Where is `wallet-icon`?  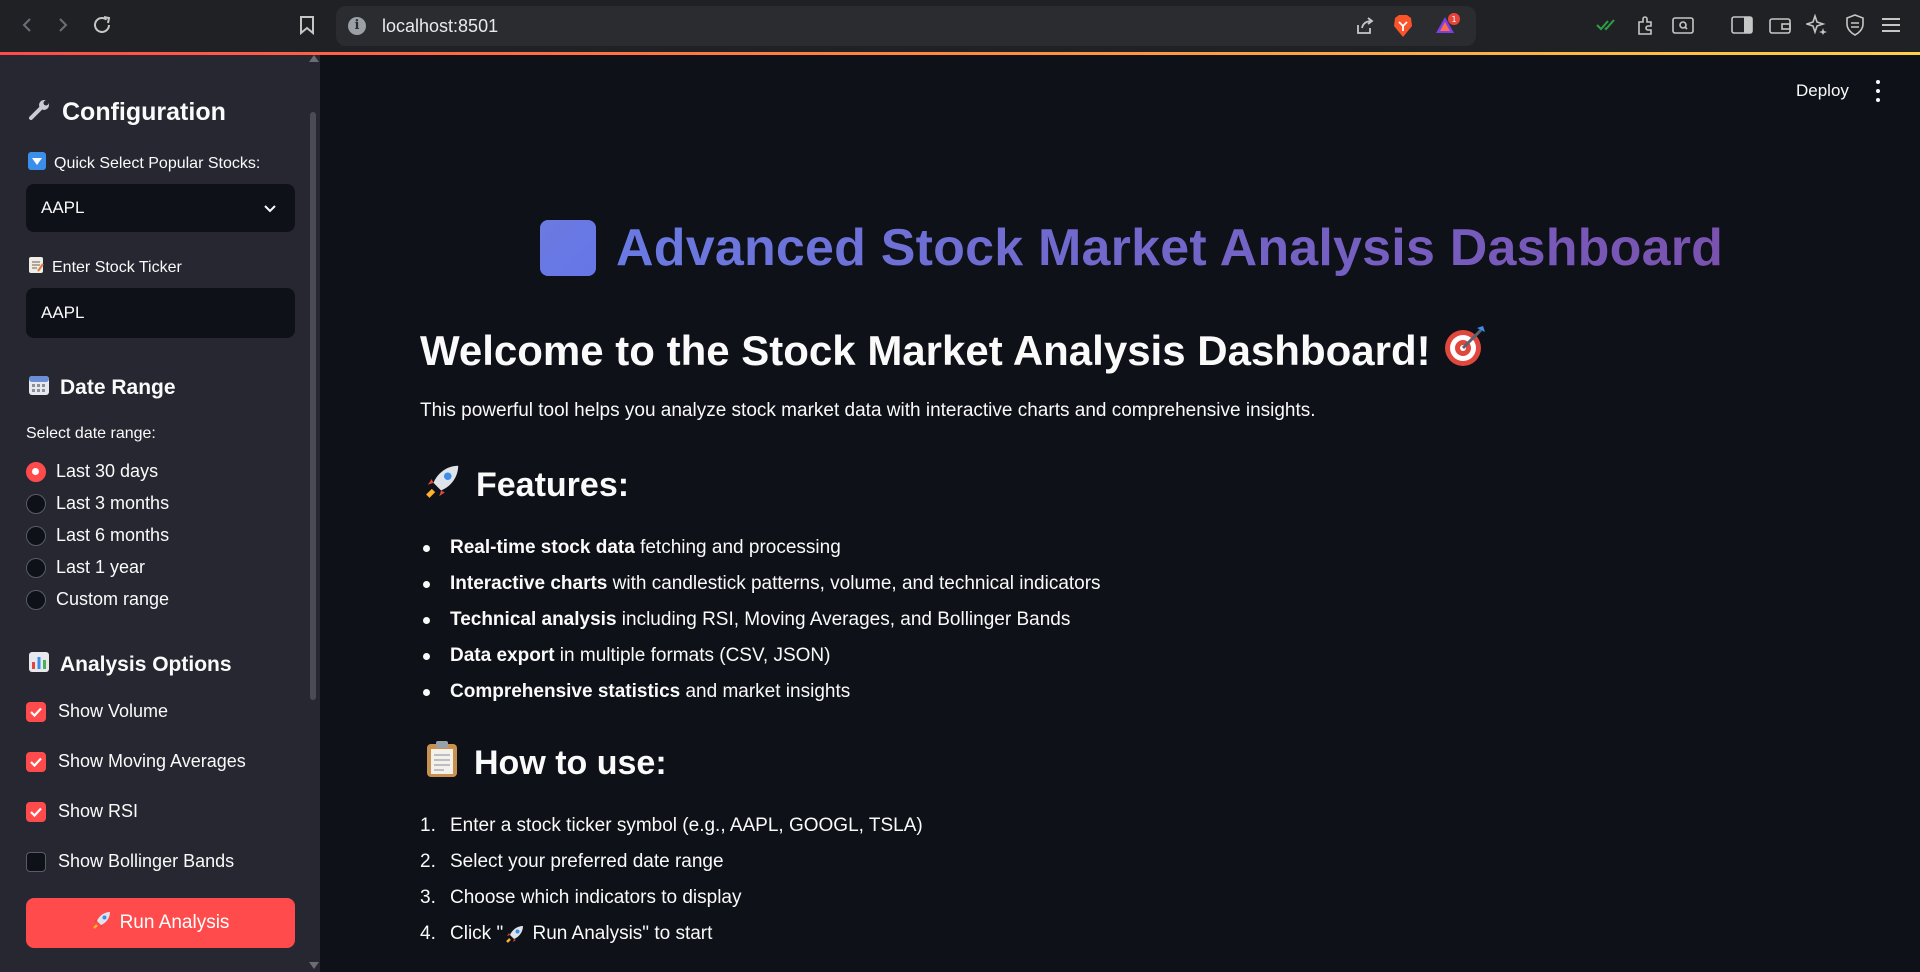 wallet-icon is located at coordinates (1780, 25).